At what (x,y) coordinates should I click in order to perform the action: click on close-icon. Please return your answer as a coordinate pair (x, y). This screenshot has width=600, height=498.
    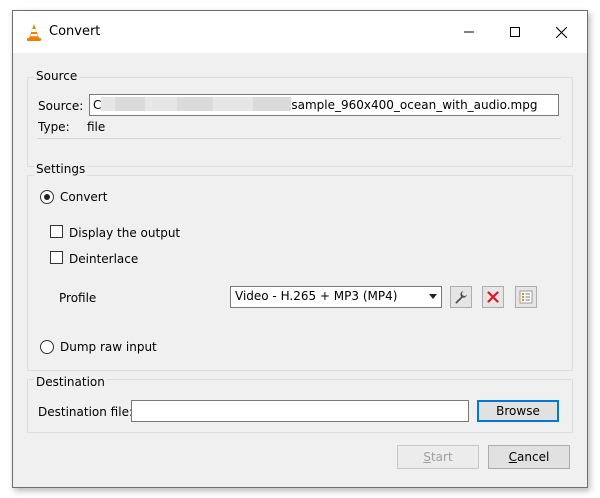
    Looking at the image, I should click on (561, 32).